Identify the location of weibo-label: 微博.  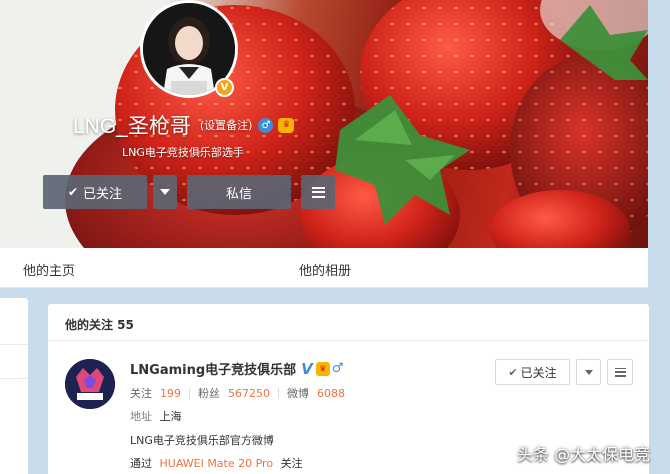
(298, 393).